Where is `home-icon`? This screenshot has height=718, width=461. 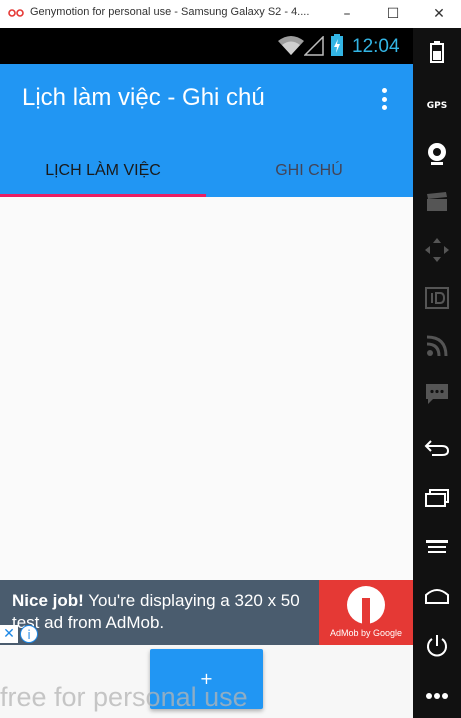
home-icon is located at coordinates (437, 596).